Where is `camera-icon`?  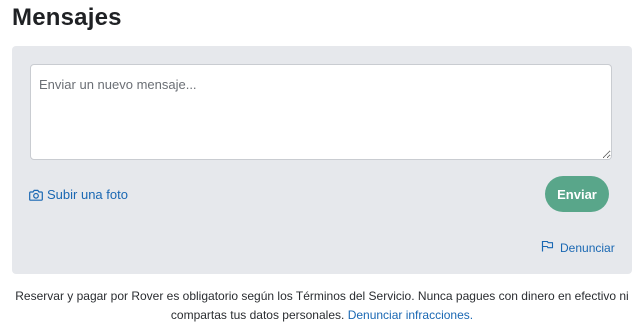 camera-icon is located at coordinates (36, 195).